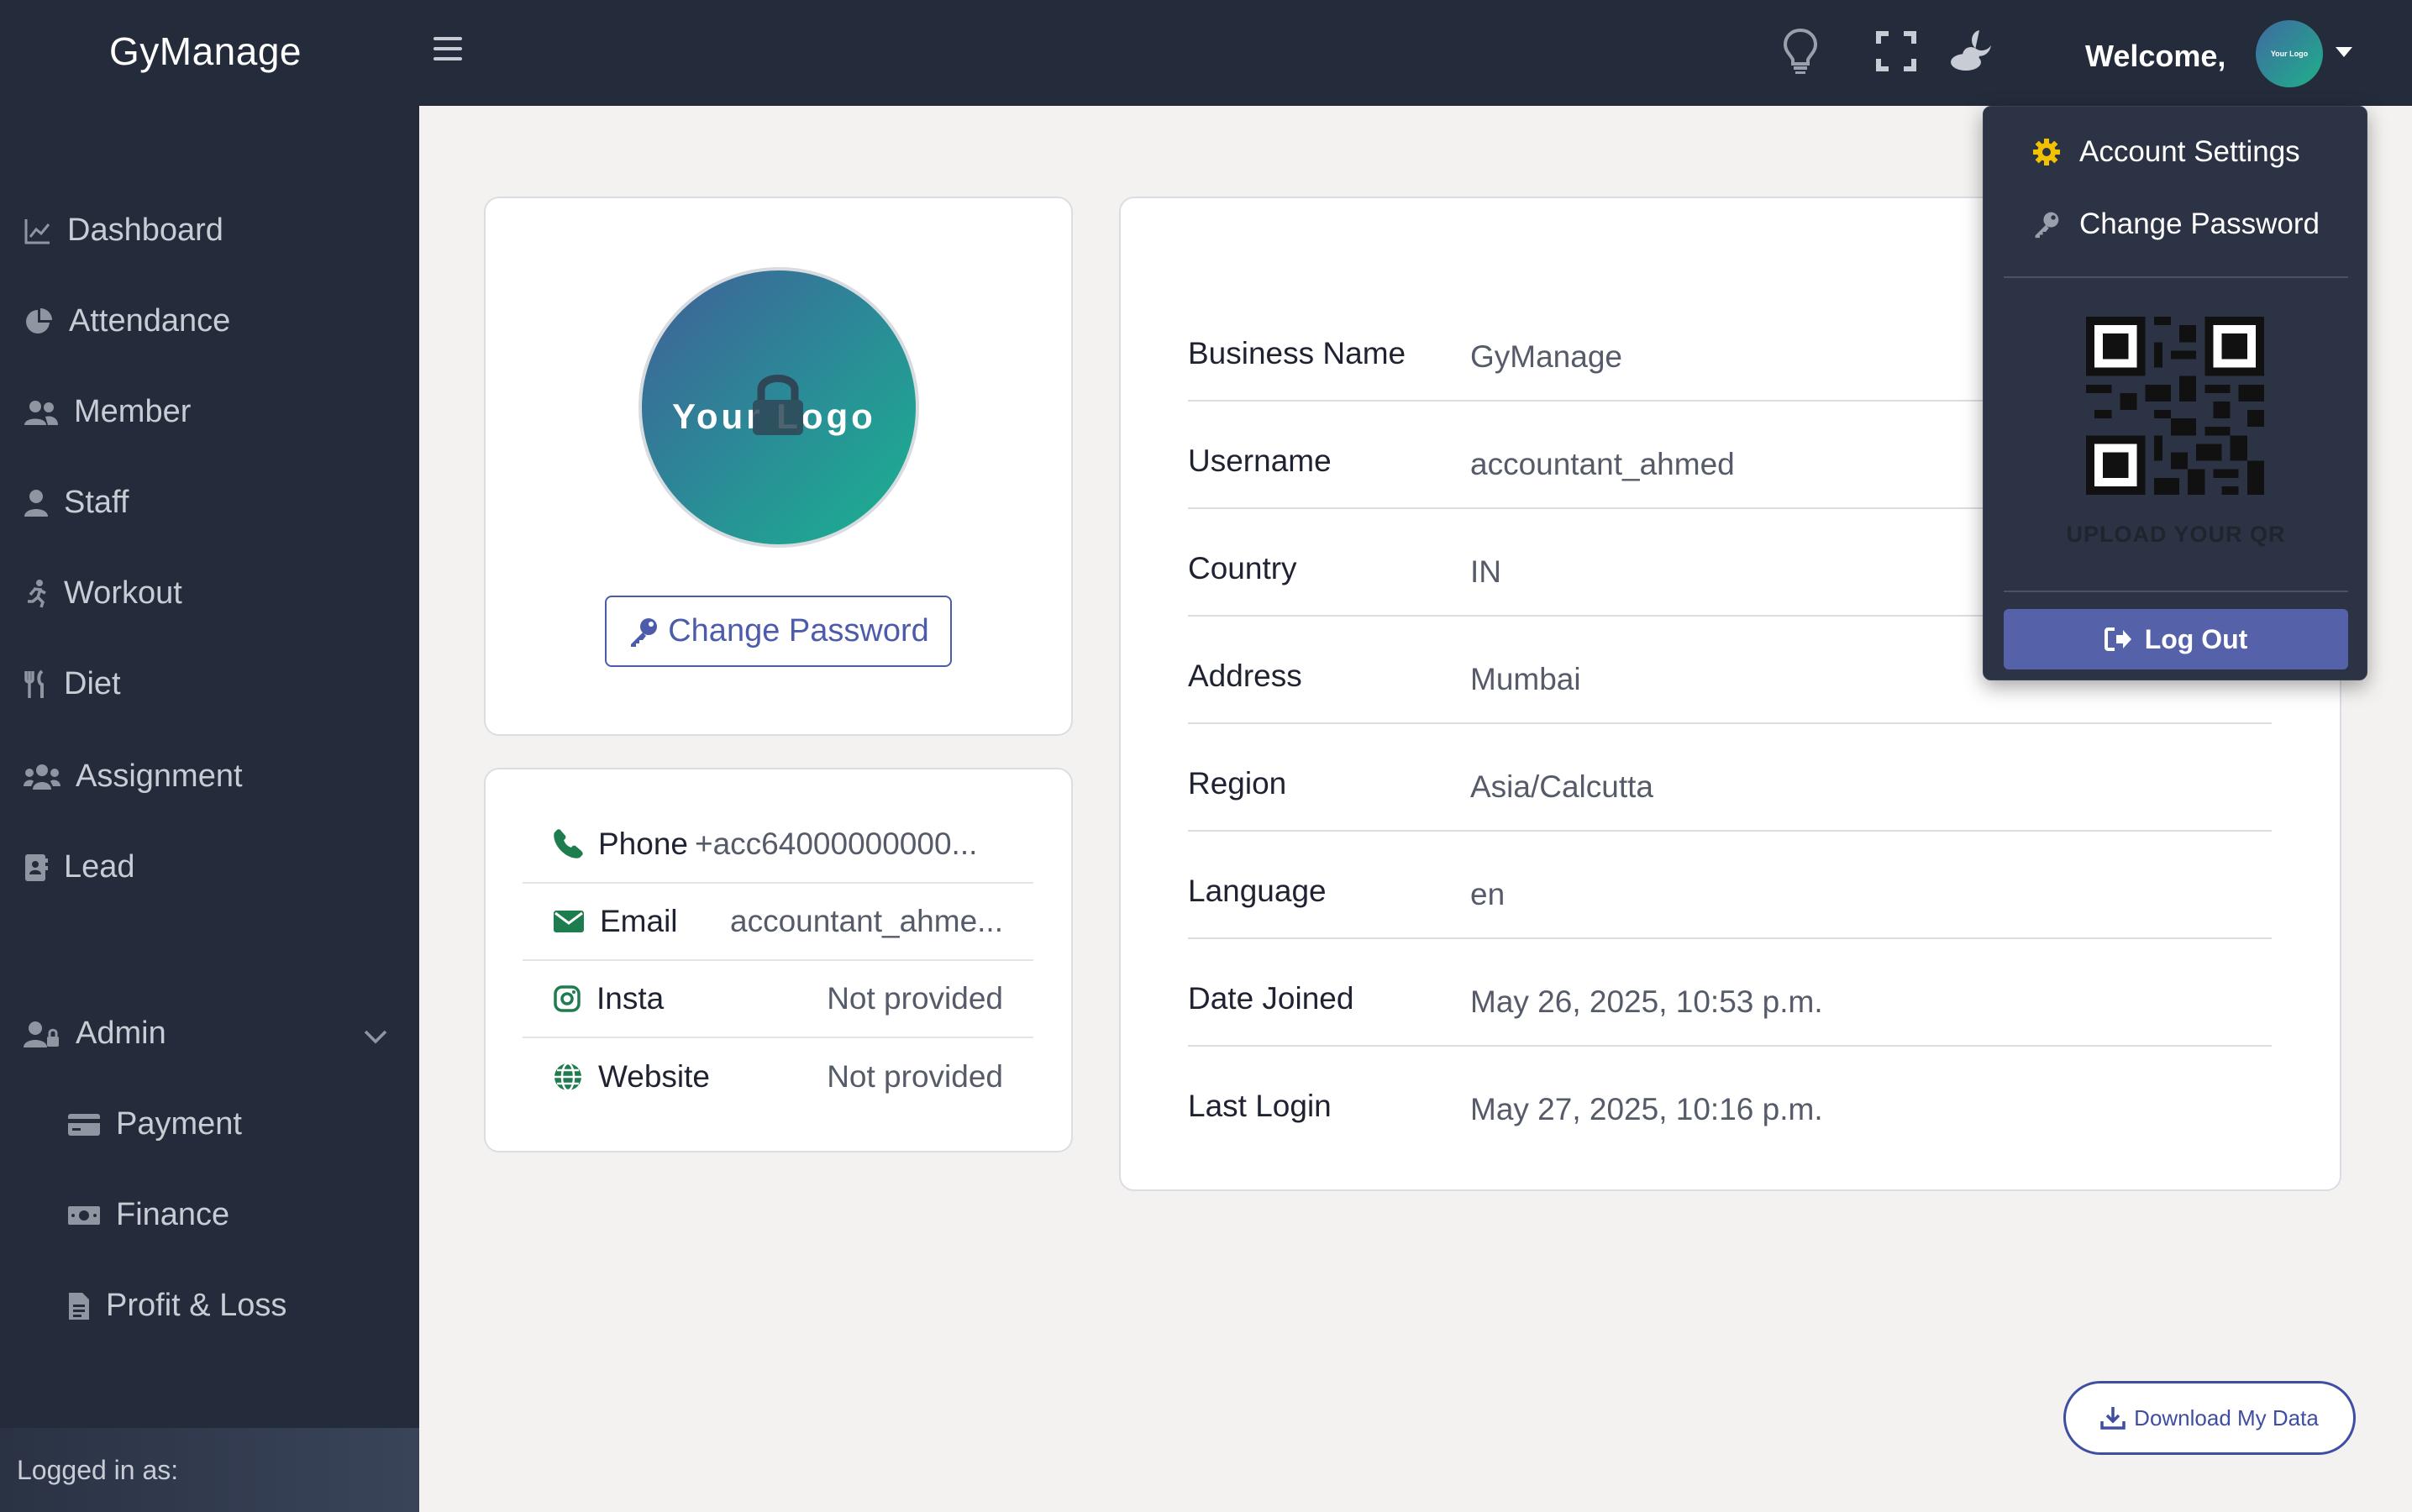 The height and width of the screenshot is (1512, 2412). Describe the element at coordinates (1800, 51) in the screenshot. I see `lightbulb-icon` at that location.